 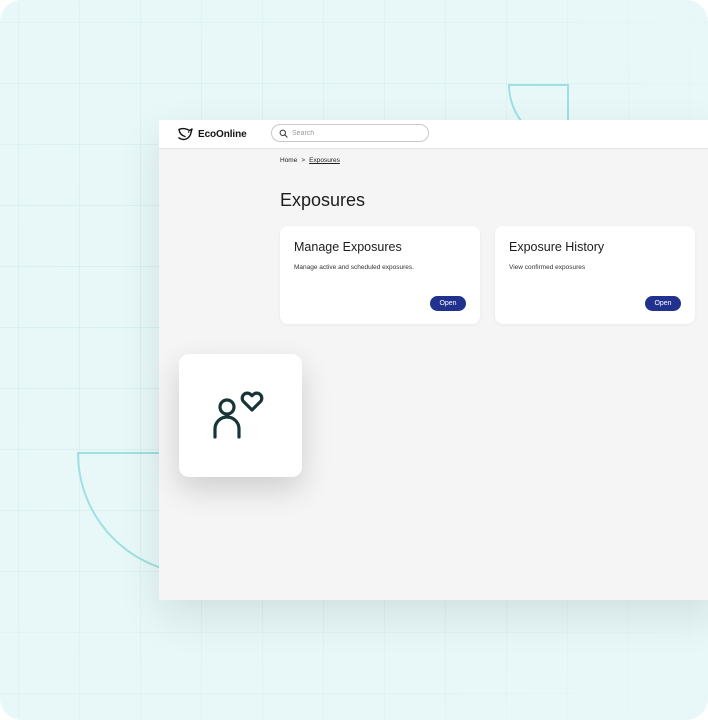 I want to click on ecoonline-logo-icon, so click(x=185, y=134).